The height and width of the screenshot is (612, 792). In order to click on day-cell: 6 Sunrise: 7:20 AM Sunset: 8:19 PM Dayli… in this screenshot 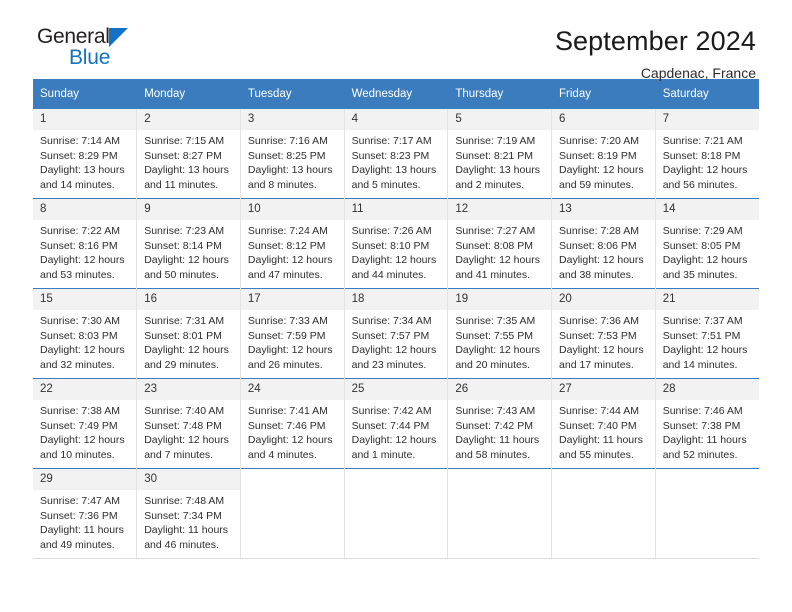, I will do `click(603, 153)`.